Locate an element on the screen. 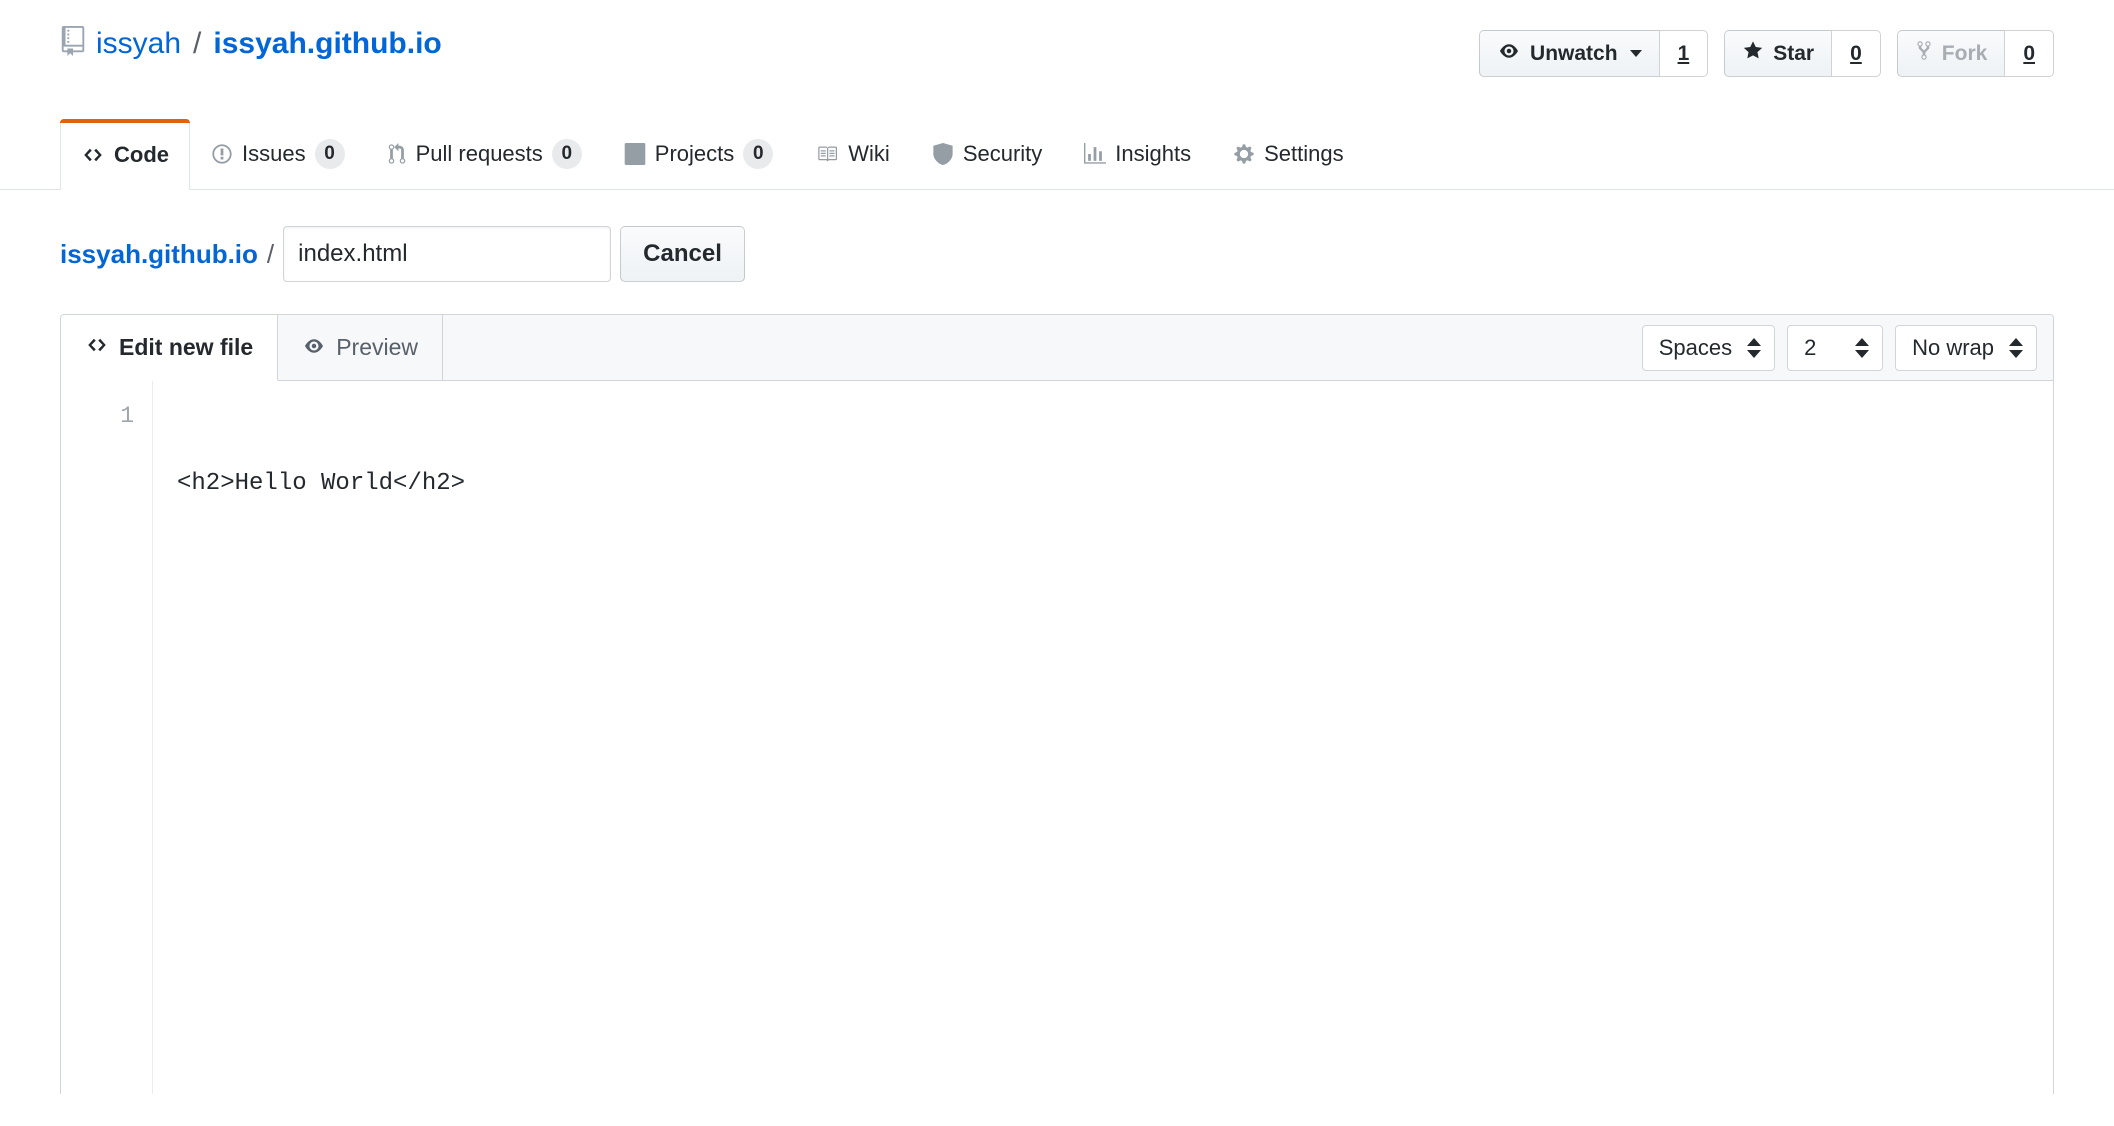  repo-name-link: issyah.github.io is located at coordinates (327, 44).